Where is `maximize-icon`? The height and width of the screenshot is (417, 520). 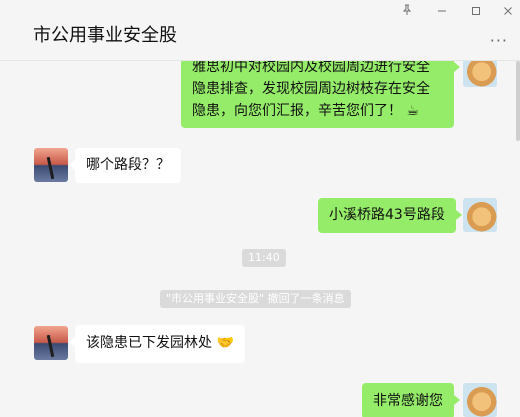 maximize-icon is located at coordinates (476, 12).